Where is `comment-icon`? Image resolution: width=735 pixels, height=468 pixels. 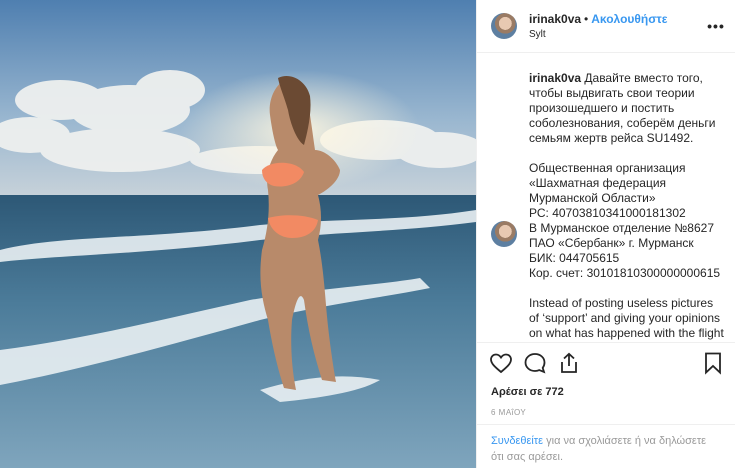 comment-icon is located at coordinates (535, 363).